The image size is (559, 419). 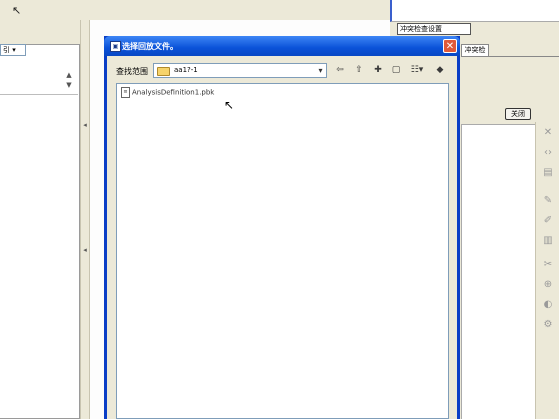 What do you see at coordinates (150, 46) in the screenshot?
I see `dialog-title: 选择回放文件。` at bounding box center [150, 46].